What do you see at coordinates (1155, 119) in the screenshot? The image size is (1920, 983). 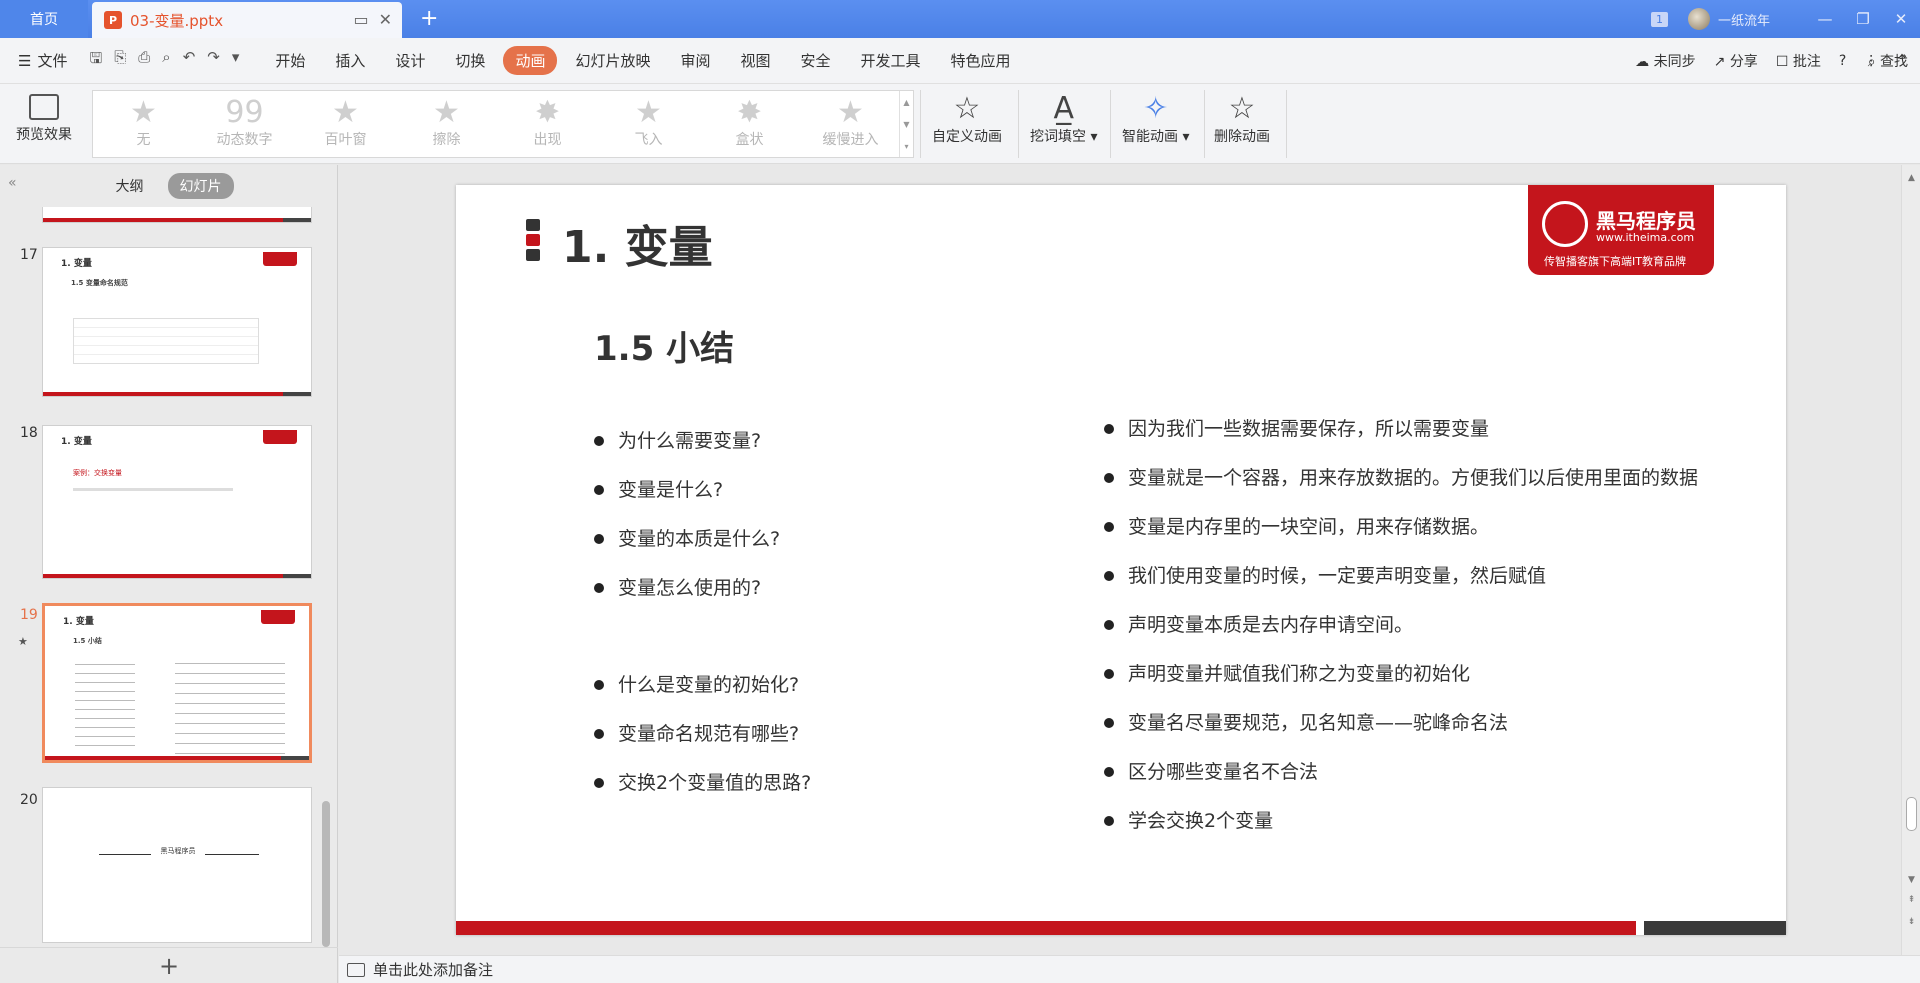 I see `smart-animation-button: ✧ 智能动画 ▾` at bounding box center [1155, 119].